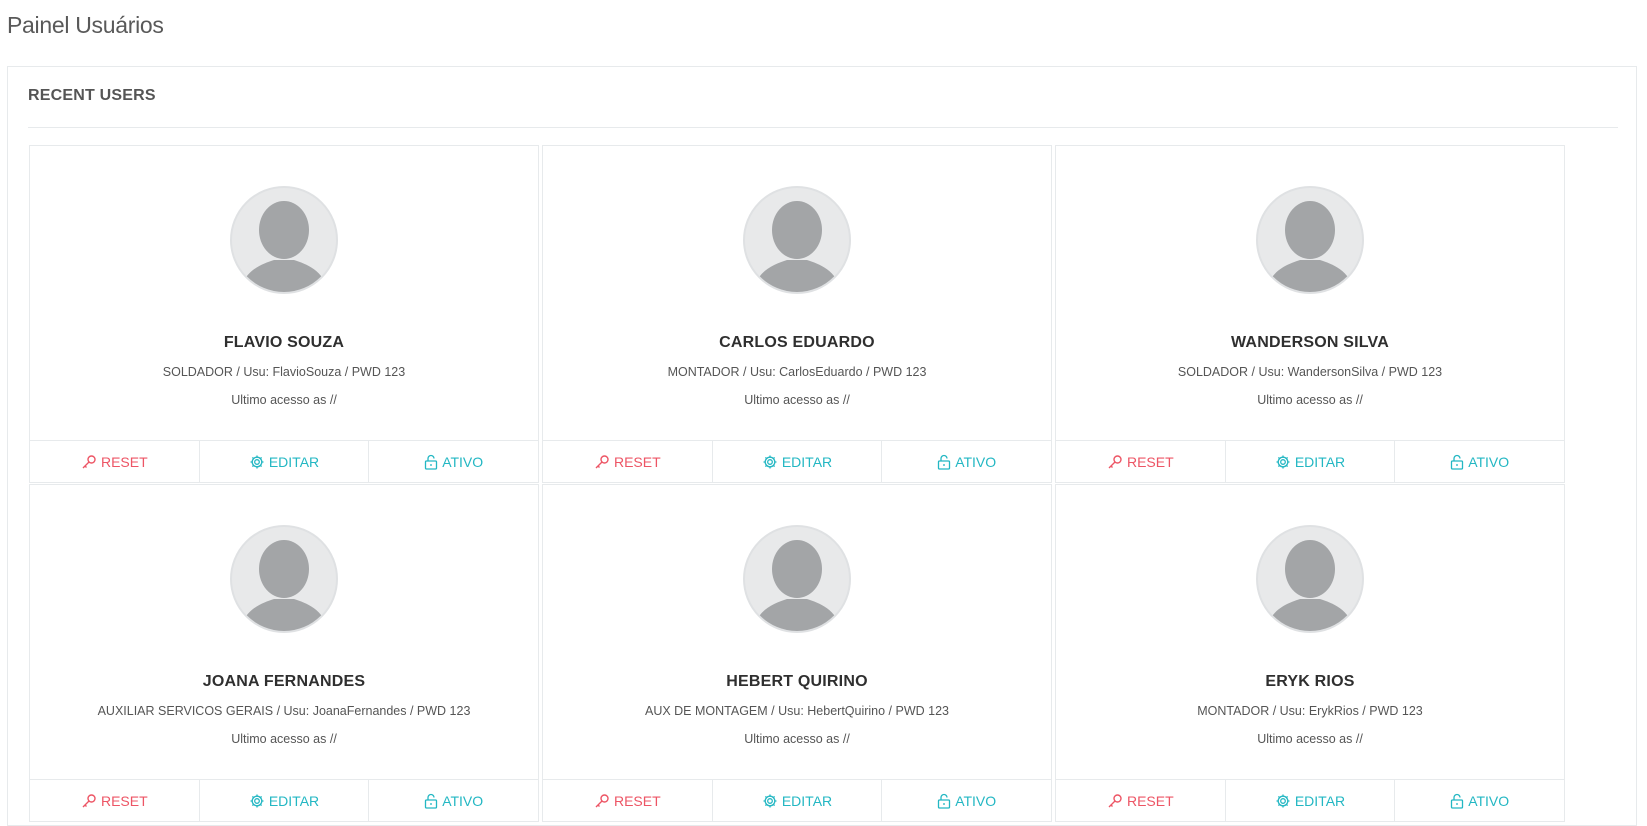  I want to click on user-name: JOANA FERNANDES, so click(284, 681).